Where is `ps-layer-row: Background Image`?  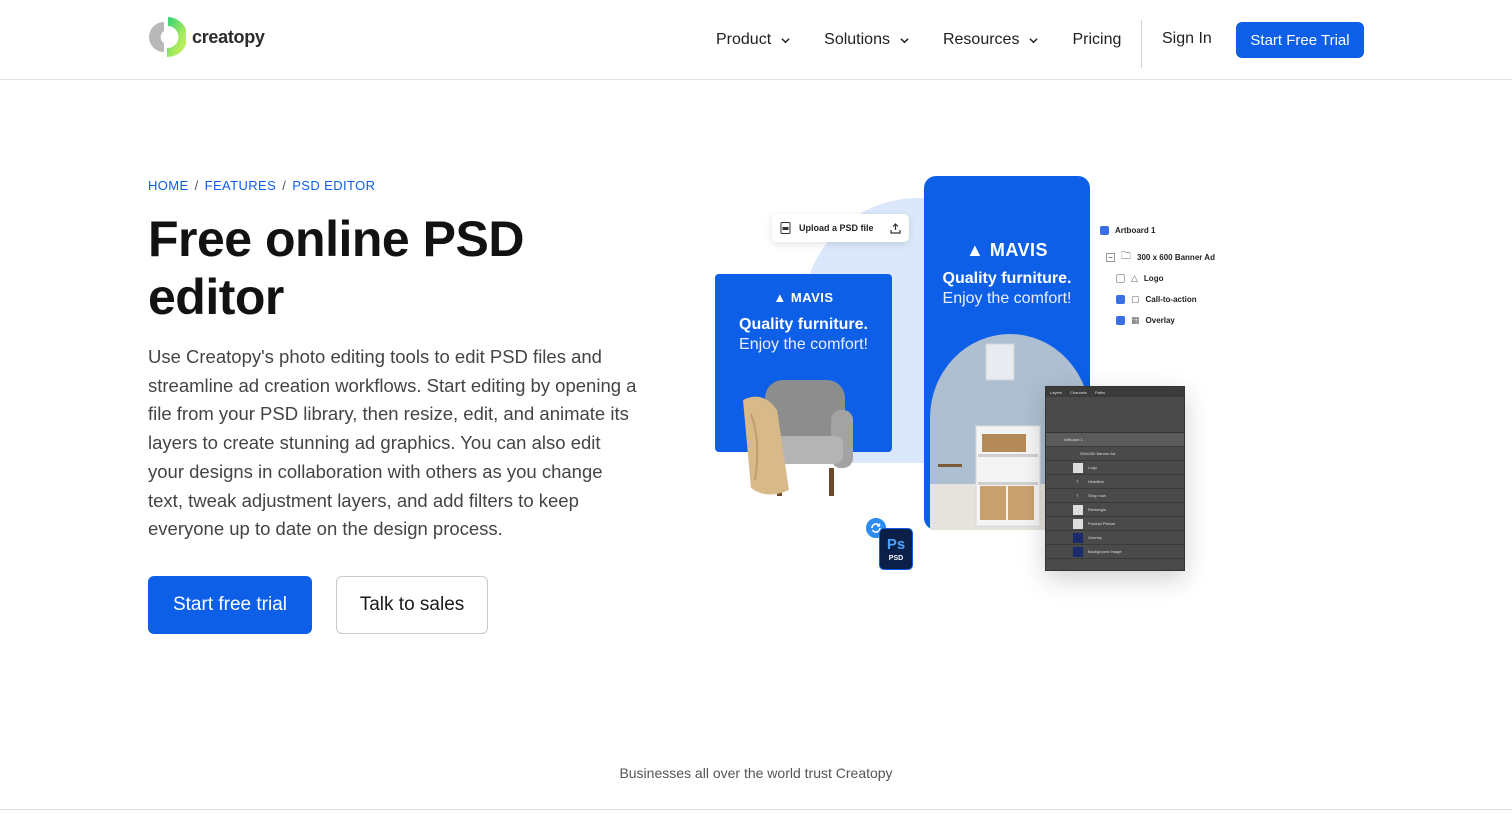 ps-layer-row: Background Image is located at coordinates (1115, 552).